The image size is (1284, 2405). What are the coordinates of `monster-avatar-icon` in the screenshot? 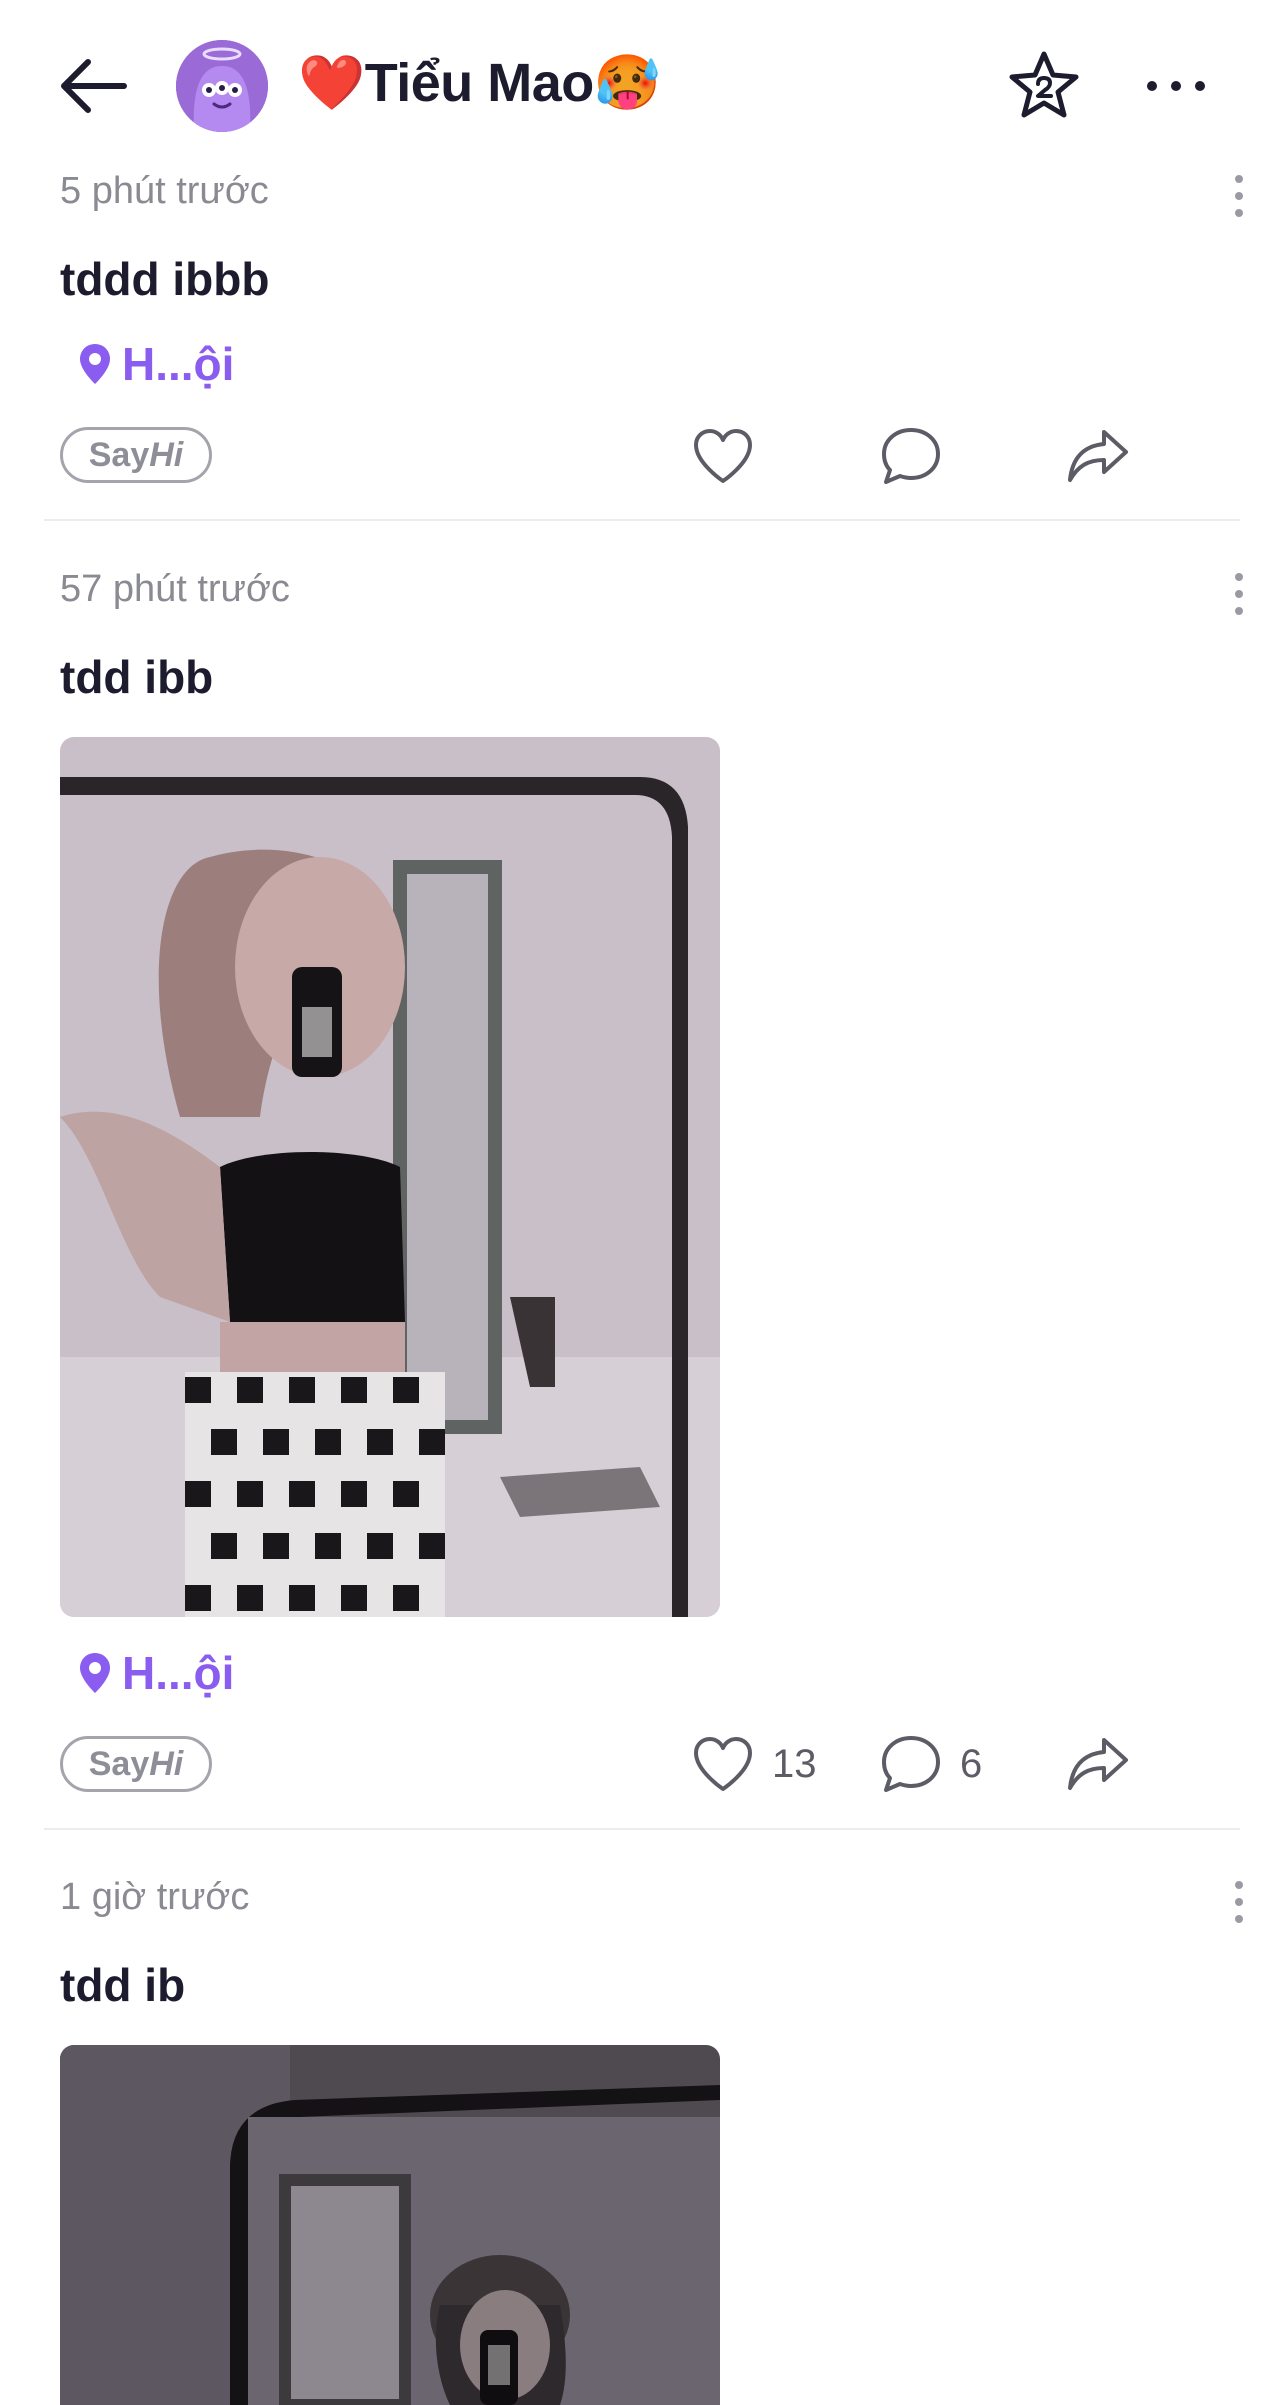 It's located at (222, 86).